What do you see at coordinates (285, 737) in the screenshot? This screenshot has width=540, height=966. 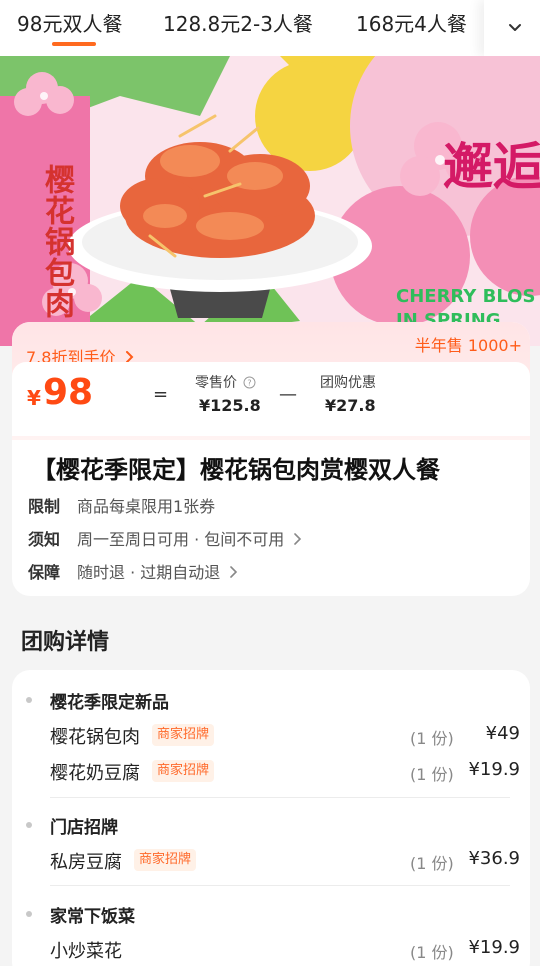 I see `list-item: 樱花锅包肉 商家招牌 (1 份) ¥49` at bounding box center [285, 737].